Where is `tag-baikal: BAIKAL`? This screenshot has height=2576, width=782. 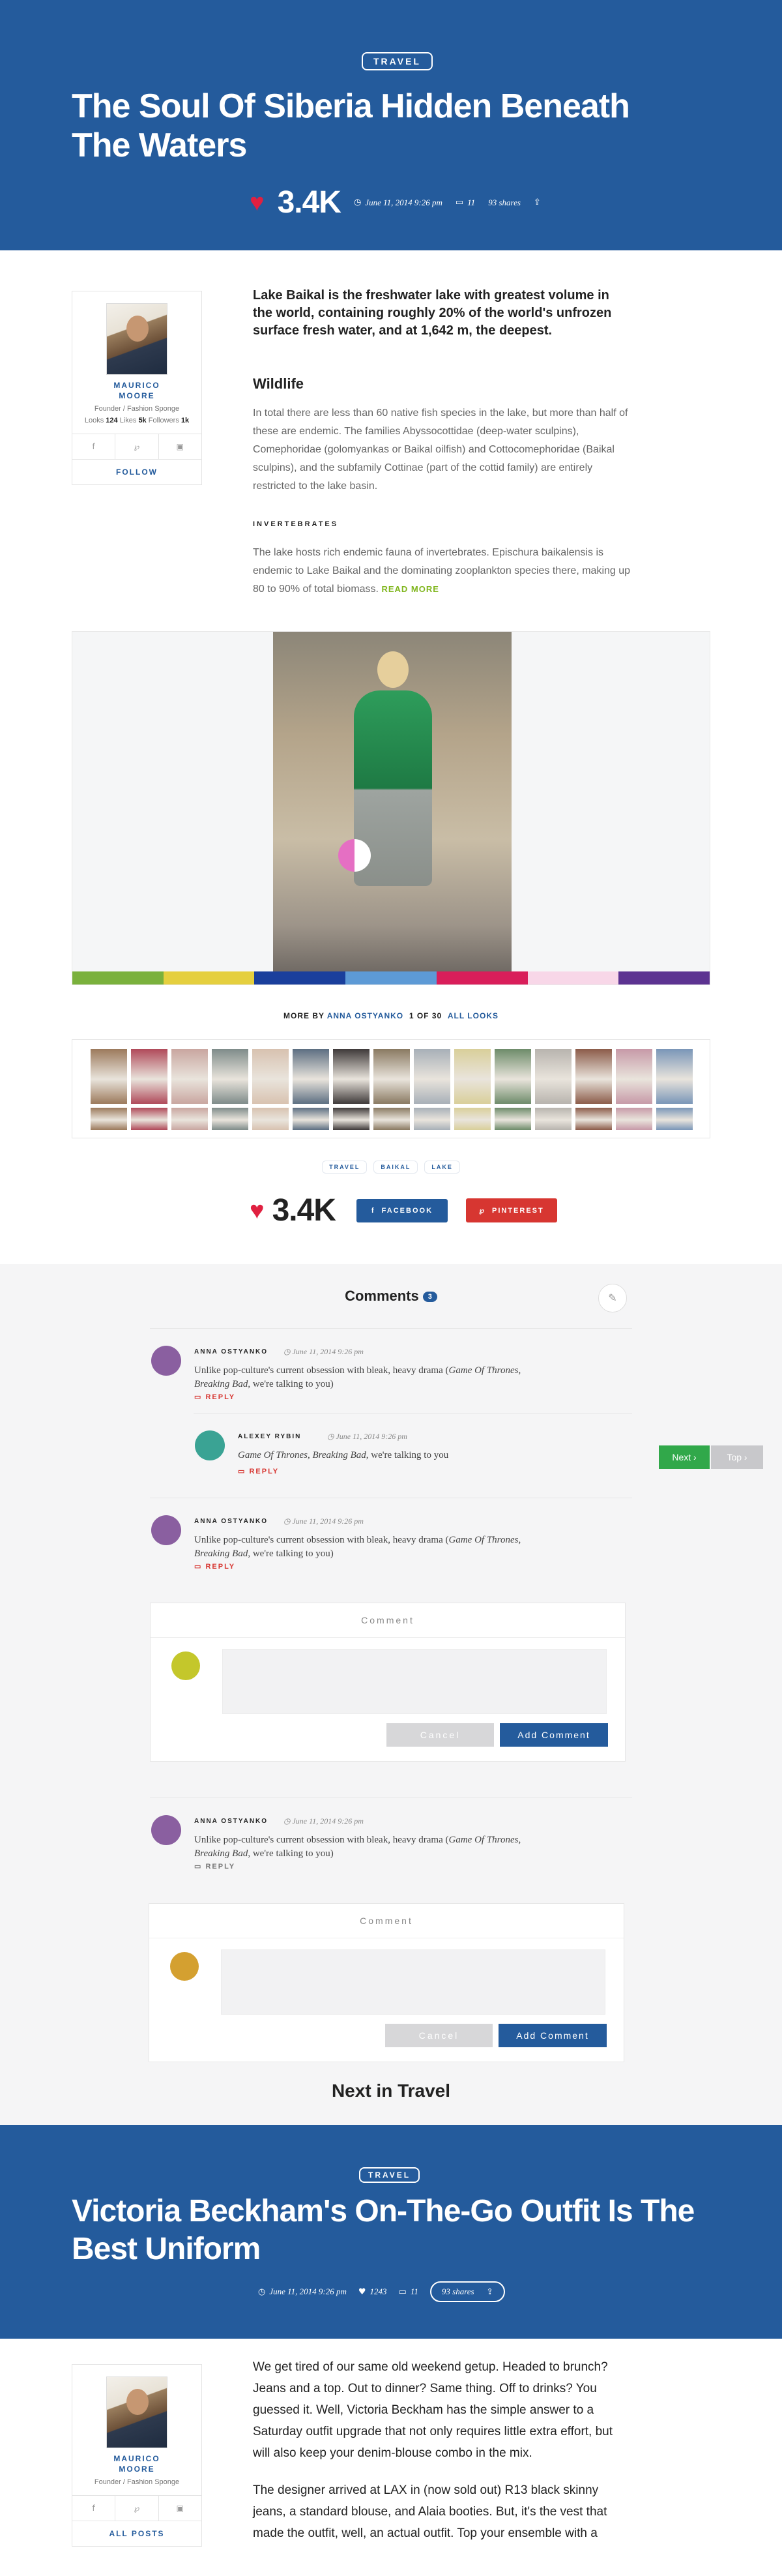
tag-baikal: BAIKAL is located at coordinates (395, 1167).